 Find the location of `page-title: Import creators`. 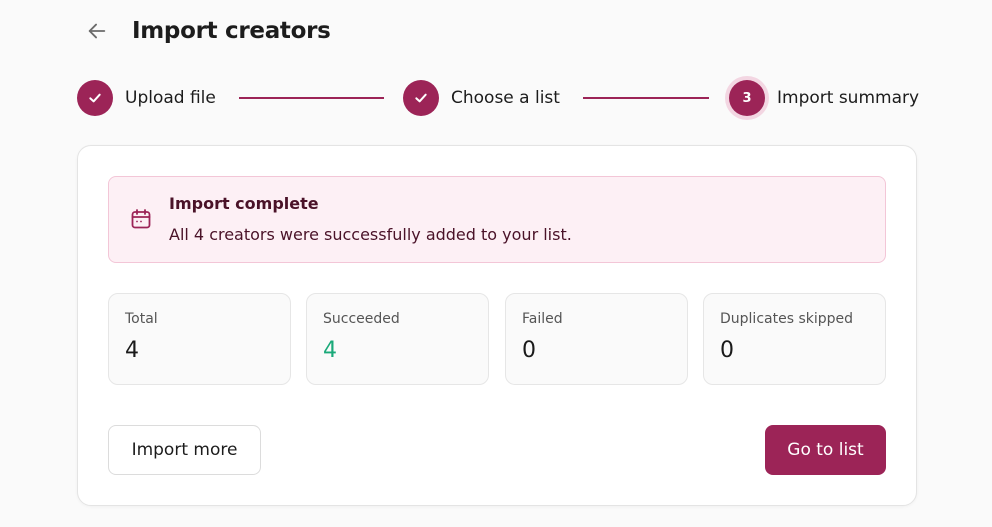

page-title: Import creators is located at coordinates (231, 31).